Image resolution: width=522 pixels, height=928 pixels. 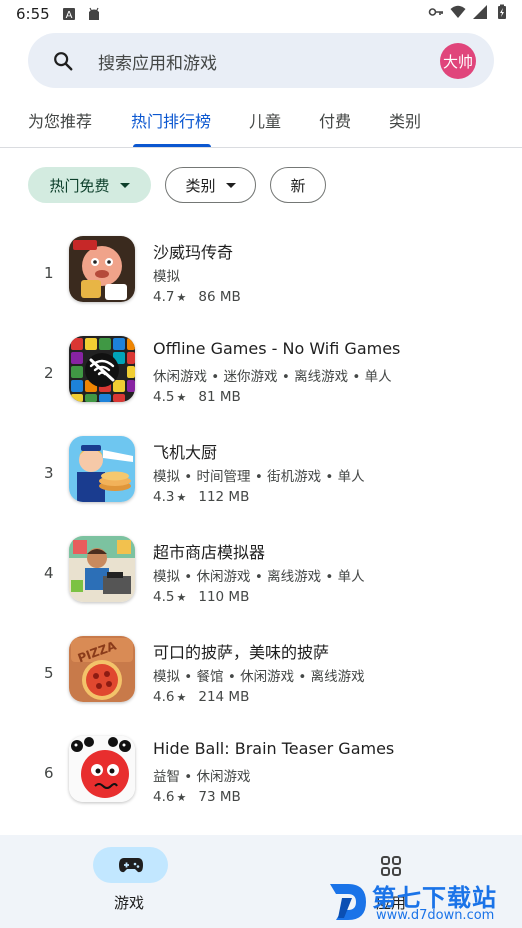 What do you see at coordinates (33, 14) in the screenshot?
I see `status-time: 6:55` at bounding box center [33, 14].